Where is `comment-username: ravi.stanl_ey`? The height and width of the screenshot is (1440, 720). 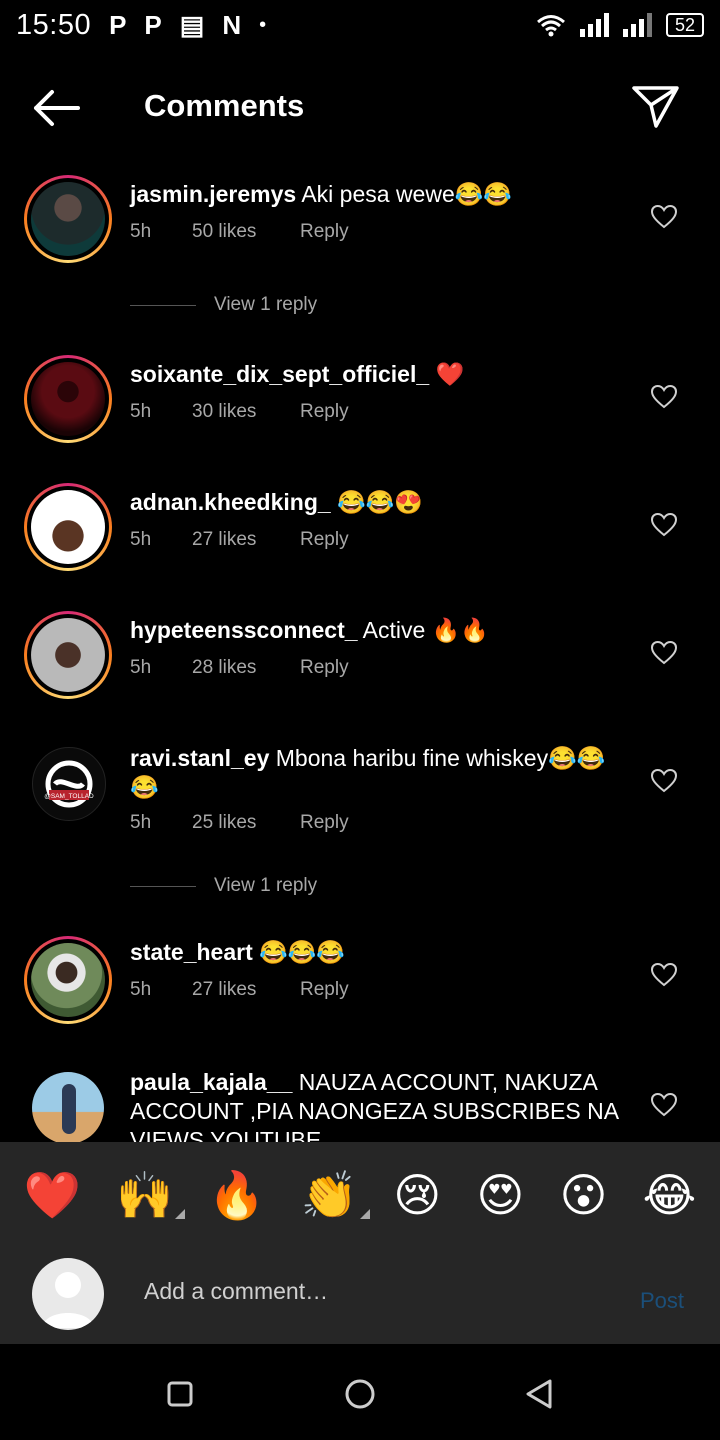 comment-username: ravi.stanl_ey is located at coordinates (199, 758).